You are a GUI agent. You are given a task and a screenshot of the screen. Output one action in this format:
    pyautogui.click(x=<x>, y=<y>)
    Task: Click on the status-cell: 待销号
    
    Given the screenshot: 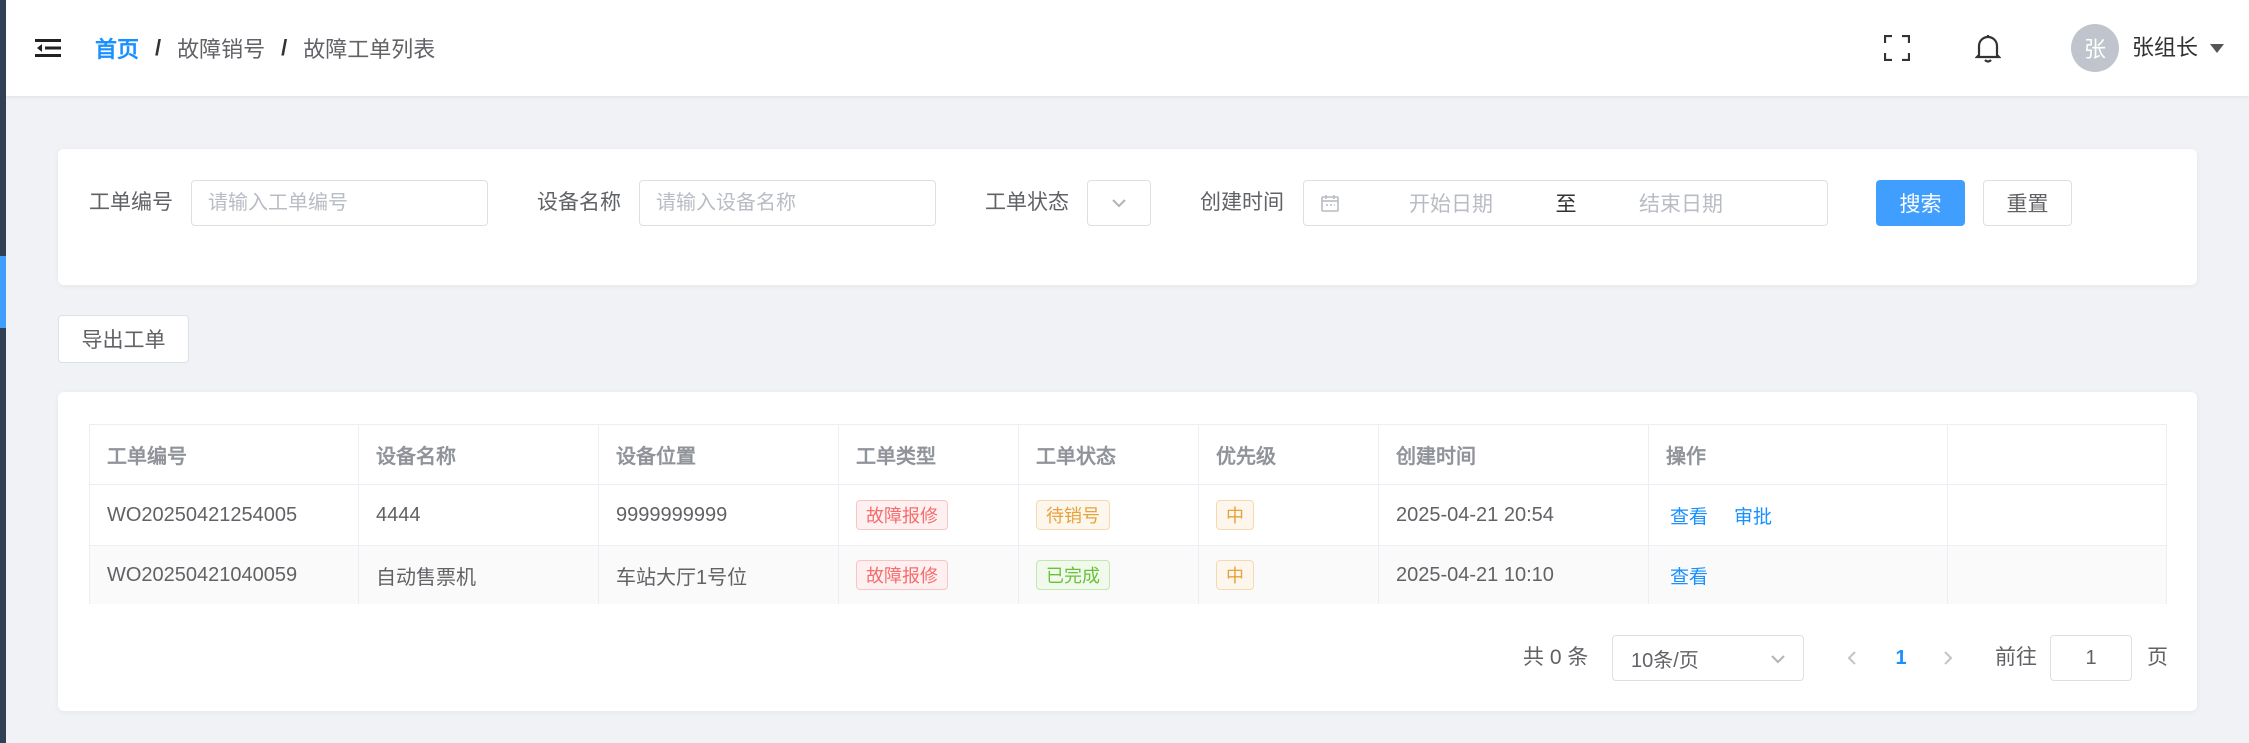 What is the action you would take?
    pyautogui.click(x=1109, y=515)
    